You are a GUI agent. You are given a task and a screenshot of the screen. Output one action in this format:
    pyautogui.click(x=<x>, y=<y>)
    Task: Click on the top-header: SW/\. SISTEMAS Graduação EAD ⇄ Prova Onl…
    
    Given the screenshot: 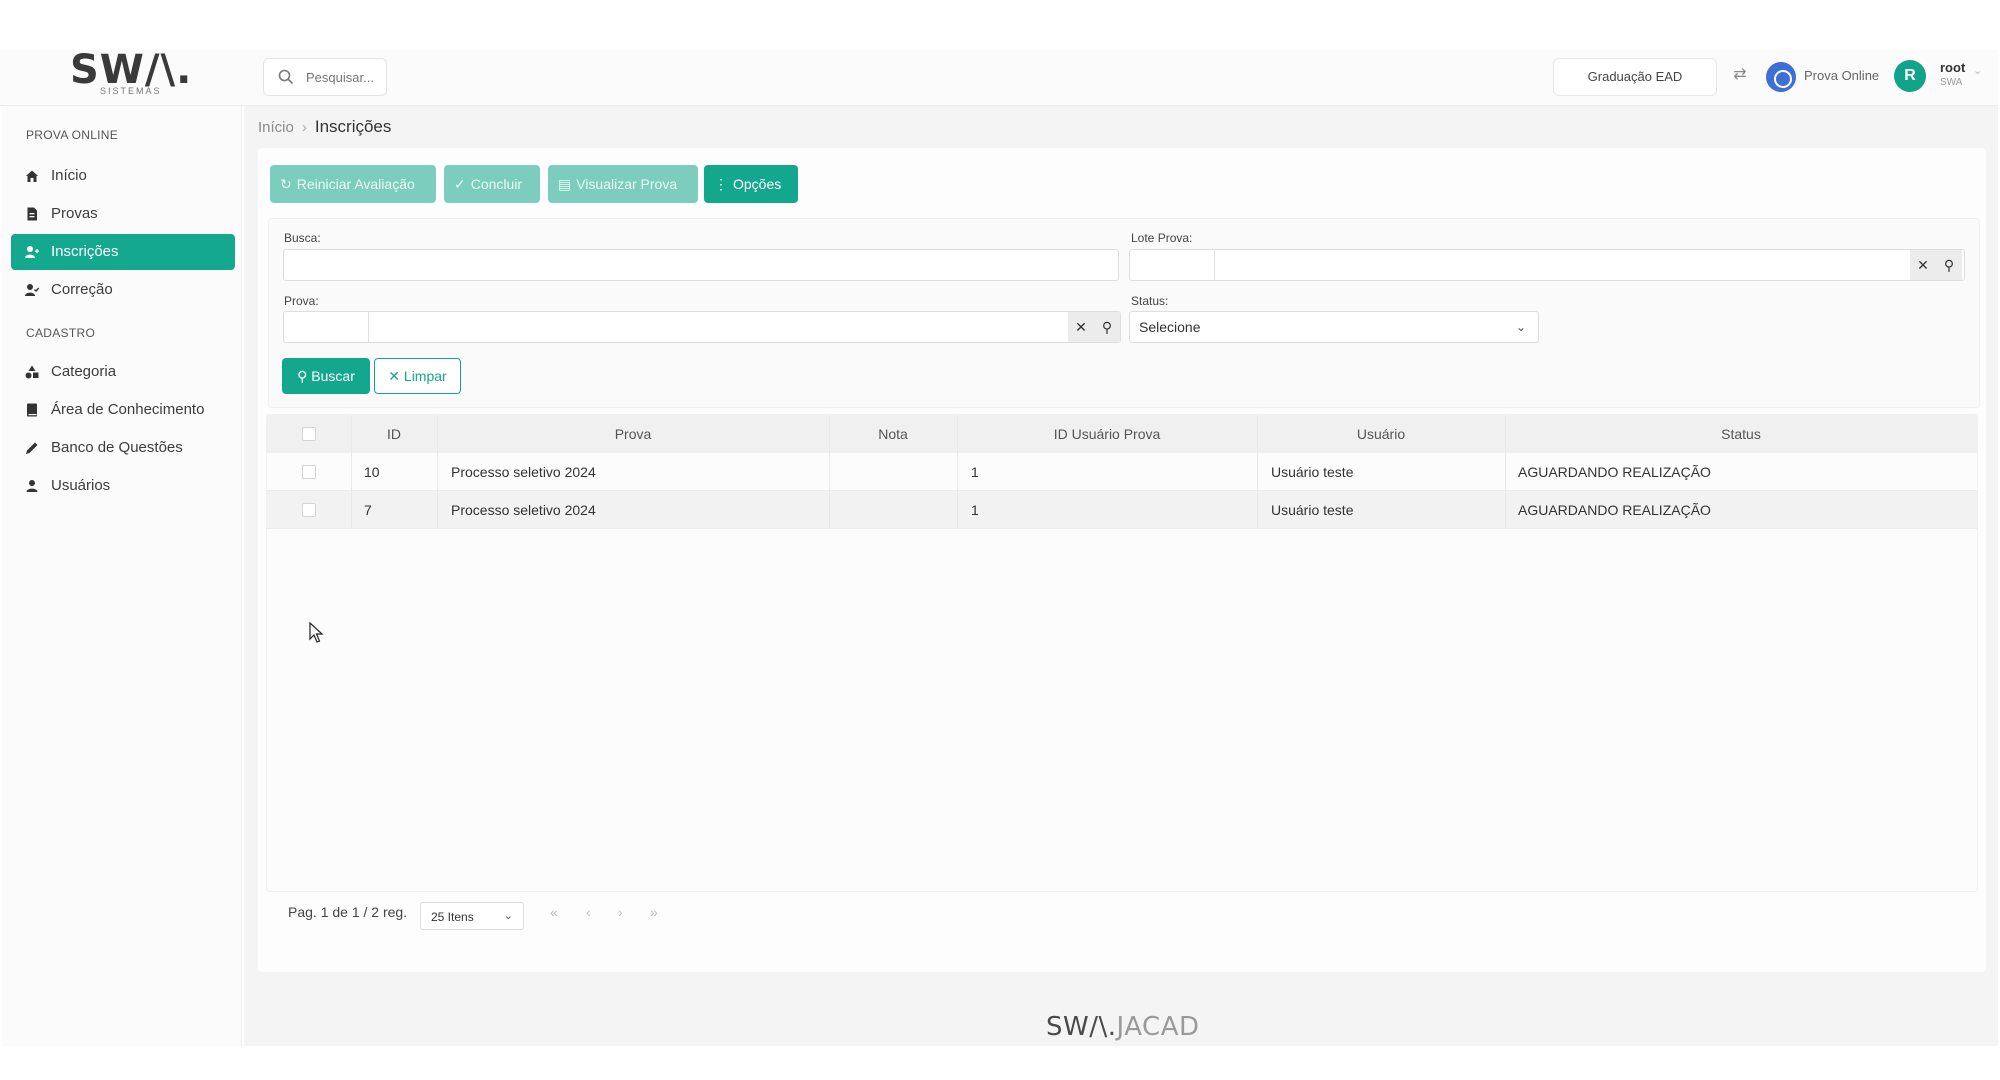 What is the action you would take?
    pyautogui.click(x=999, y=78)
    